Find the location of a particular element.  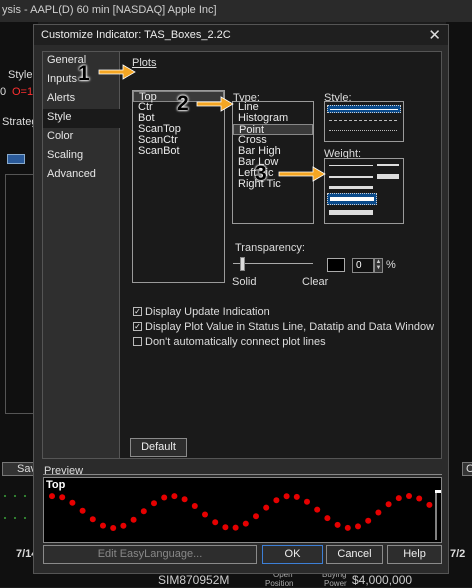

date-label-right: 7/2 is located at coordinates (458, 554).